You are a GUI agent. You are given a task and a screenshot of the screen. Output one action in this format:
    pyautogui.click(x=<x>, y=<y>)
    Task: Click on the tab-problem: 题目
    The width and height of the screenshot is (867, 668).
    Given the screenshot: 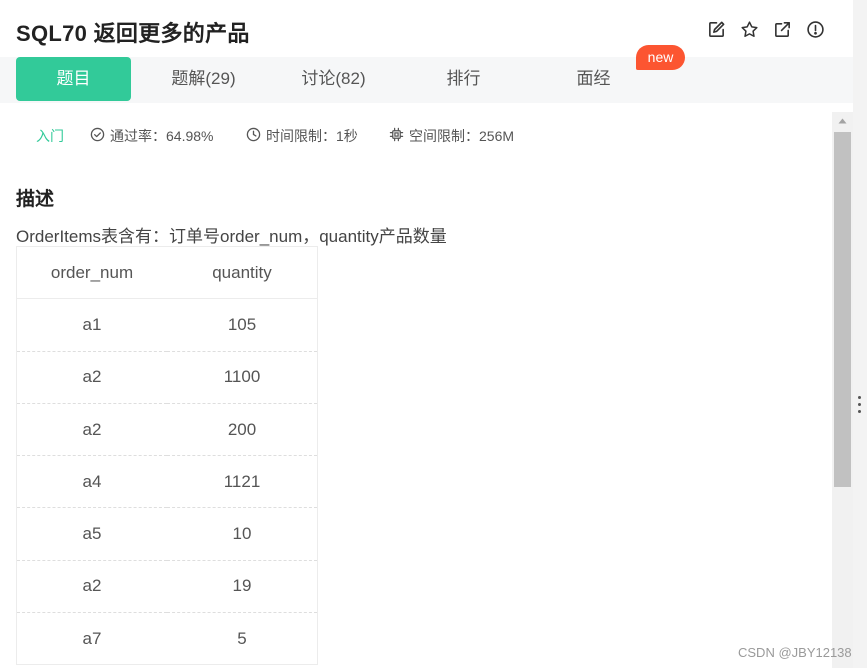 What is the action you would take?
    pyautogui.click(x=73, y=79)
    